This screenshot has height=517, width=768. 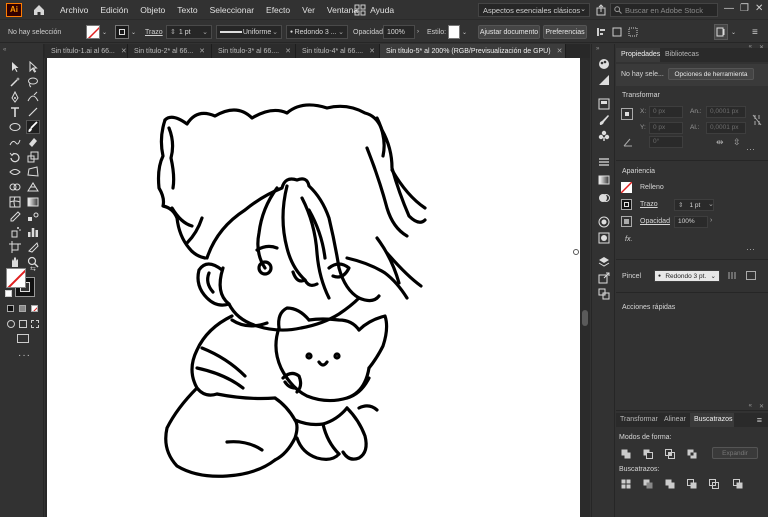 I want to click on stroke-weight-field: ⇕ 1 pt ⌄, so click(x=189, y=32).